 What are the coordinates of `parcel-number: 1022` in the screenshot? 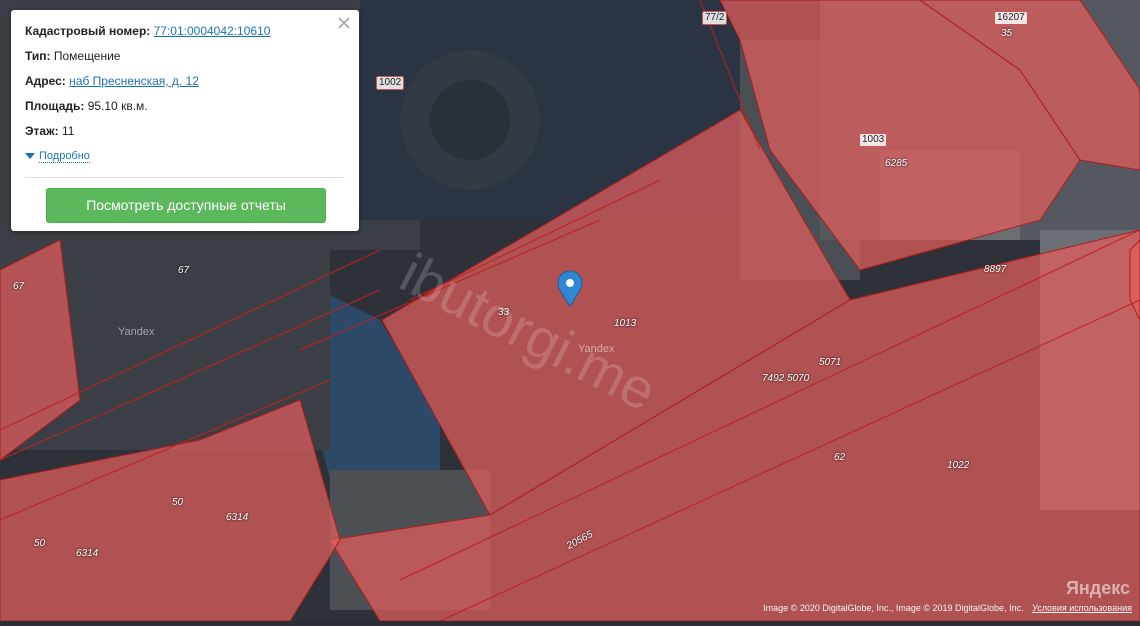 It's located at (958, 465).